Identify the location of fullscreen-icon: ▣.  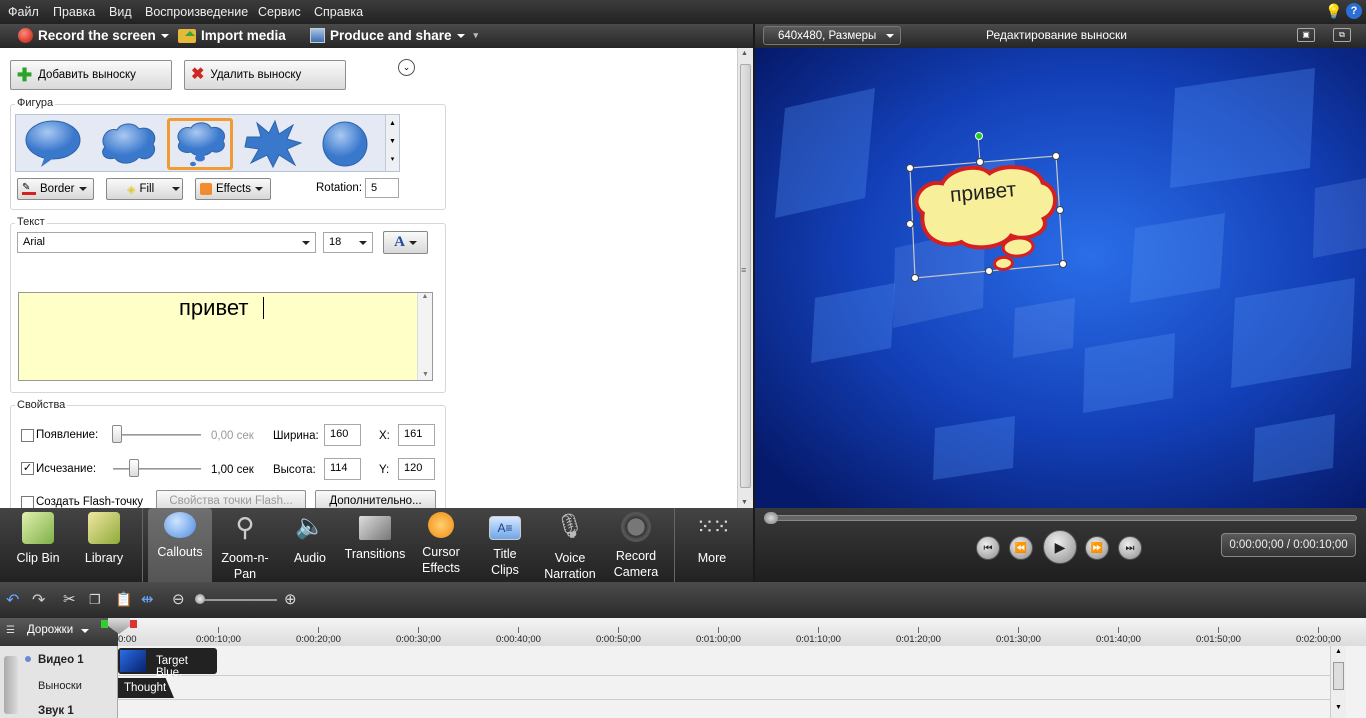
(1306, 35).